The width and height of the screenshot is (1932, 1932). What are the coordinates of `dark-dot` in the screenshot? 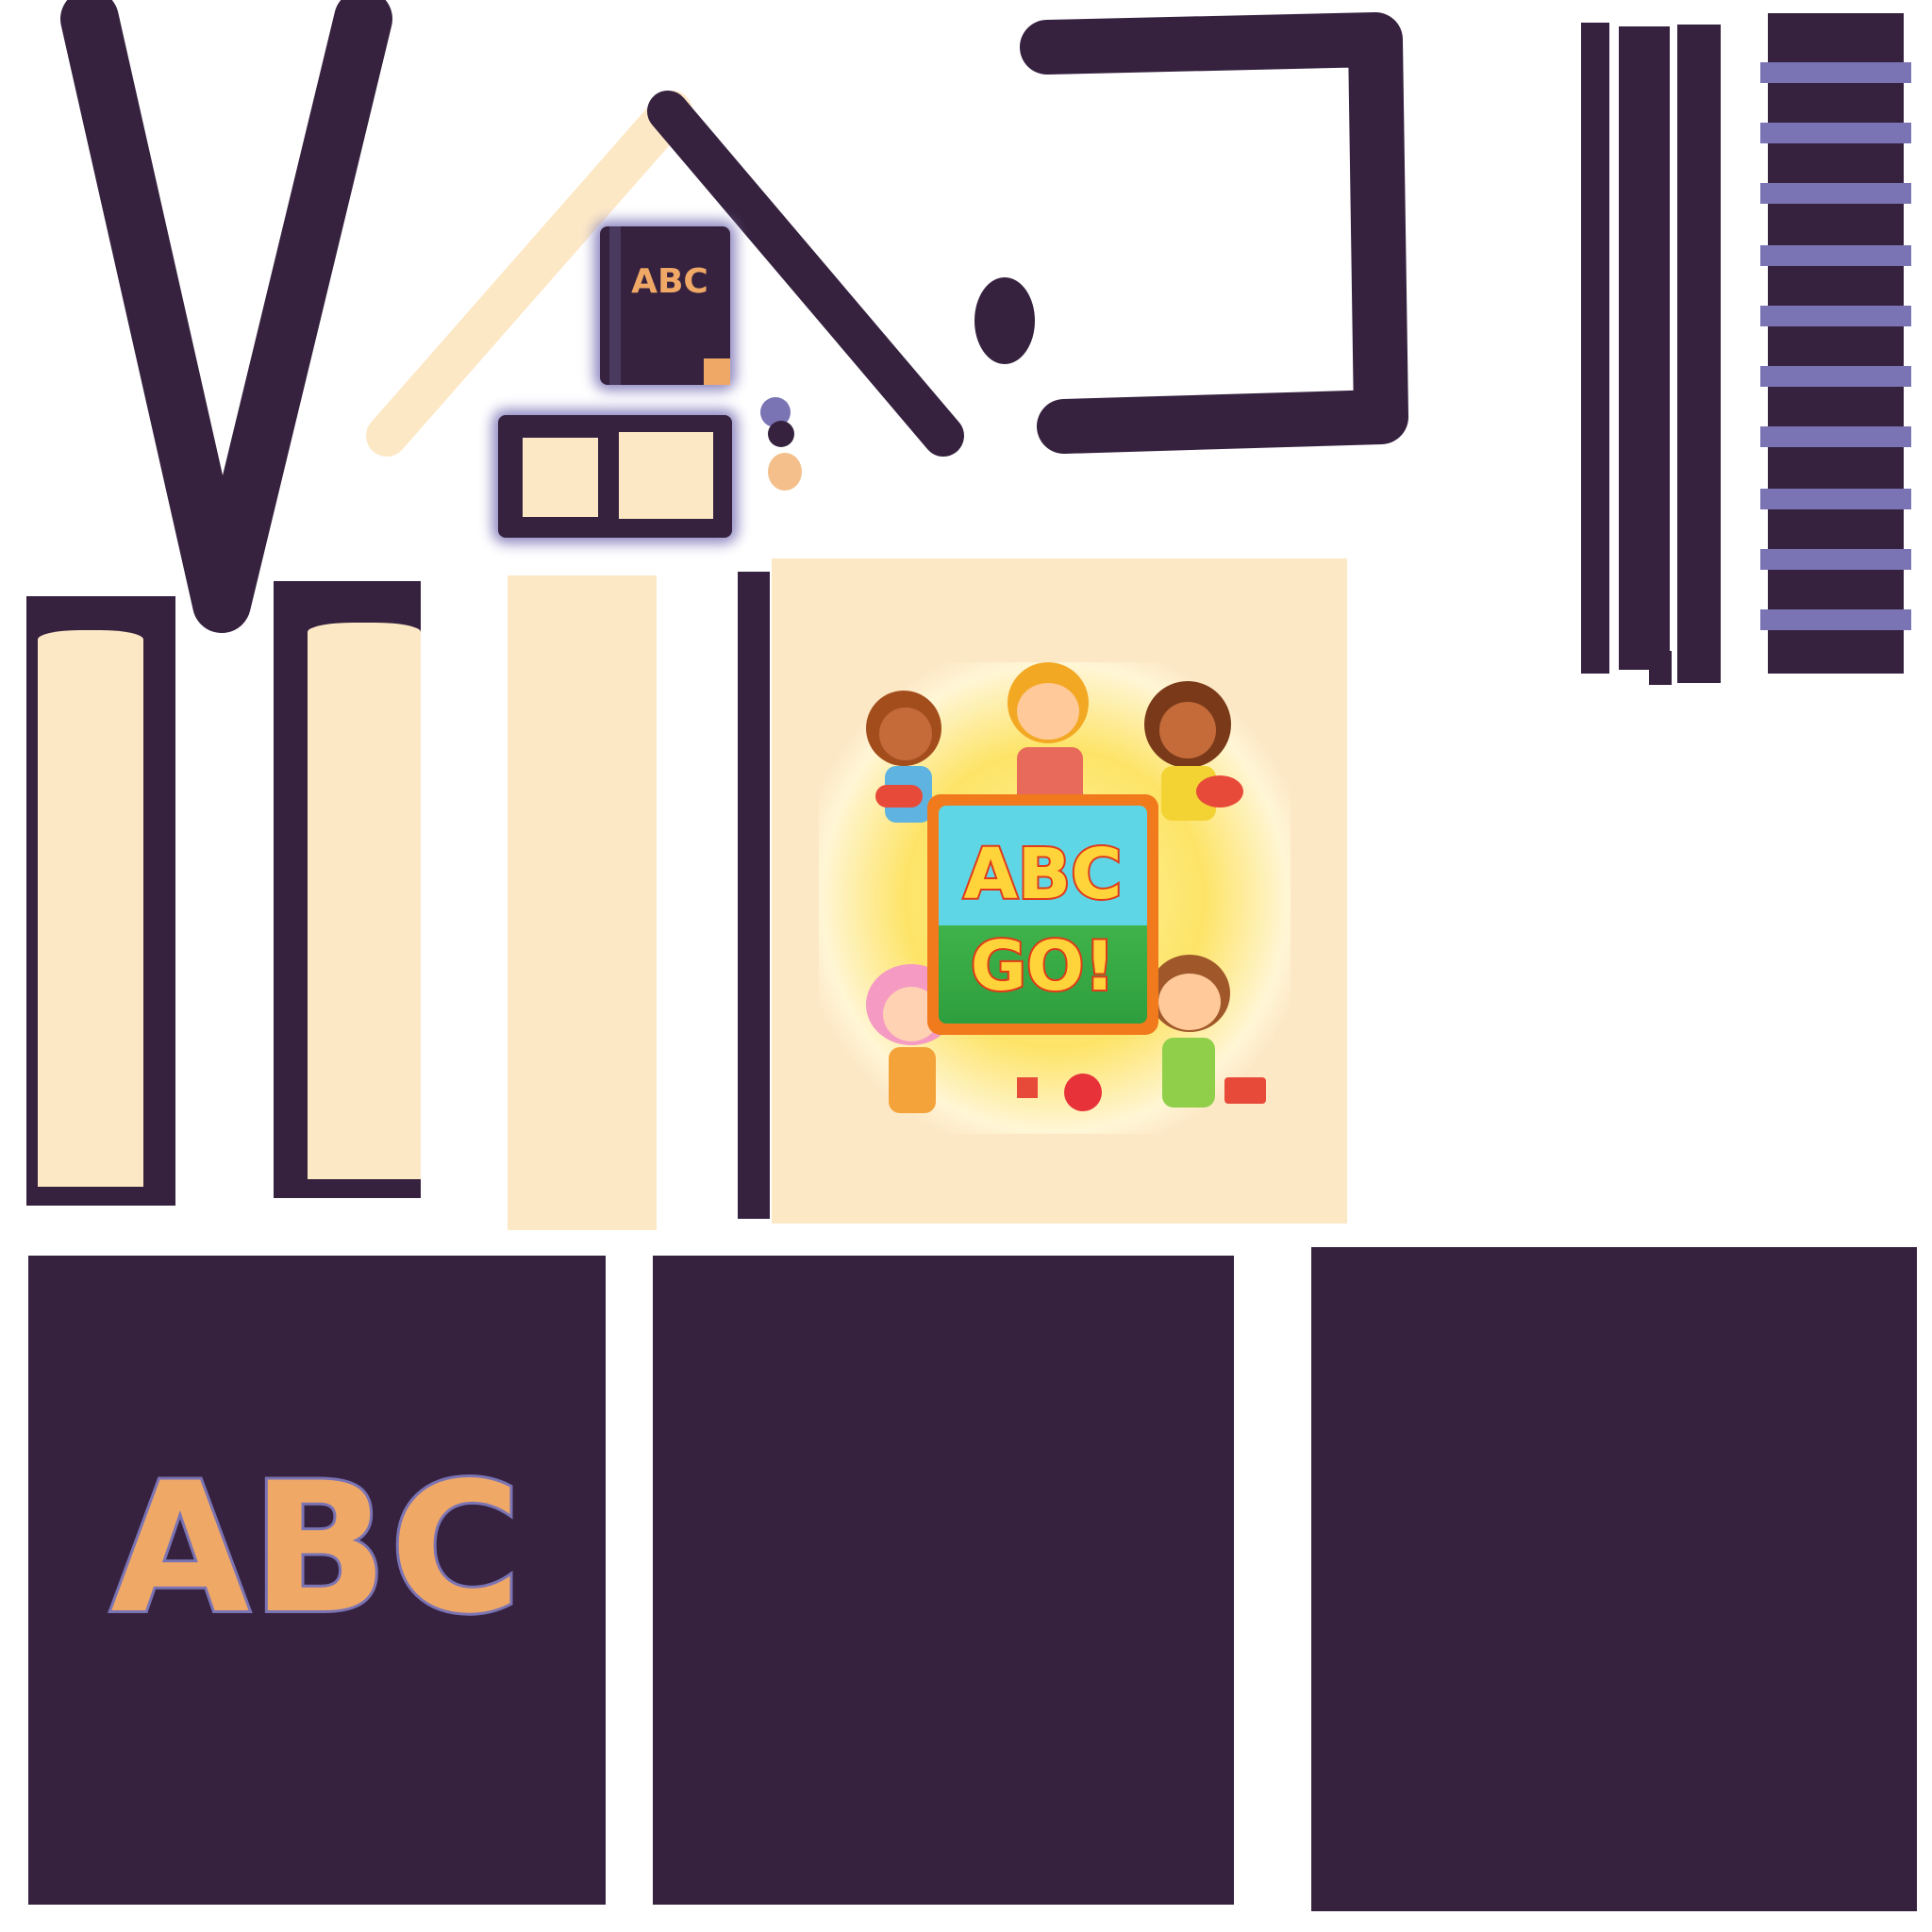 It's located at (1005, 320).